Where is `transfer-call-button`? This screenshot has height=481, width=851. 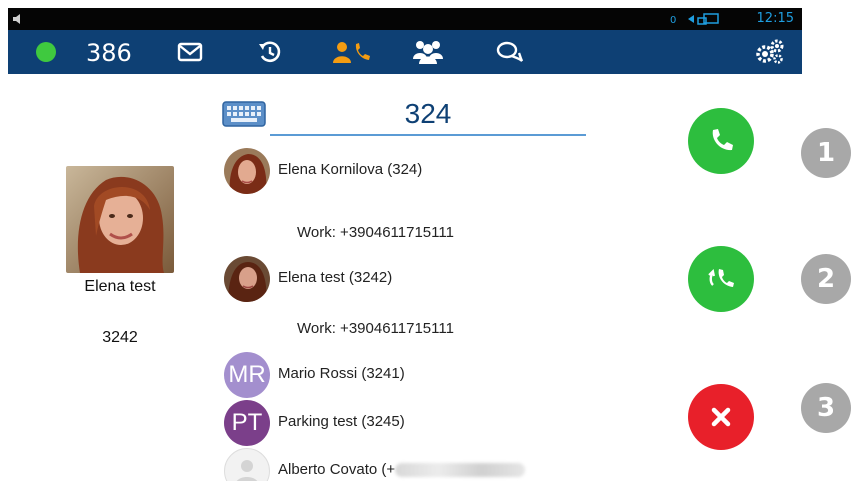
transfer-call-button is located at coordinates (721, 279).